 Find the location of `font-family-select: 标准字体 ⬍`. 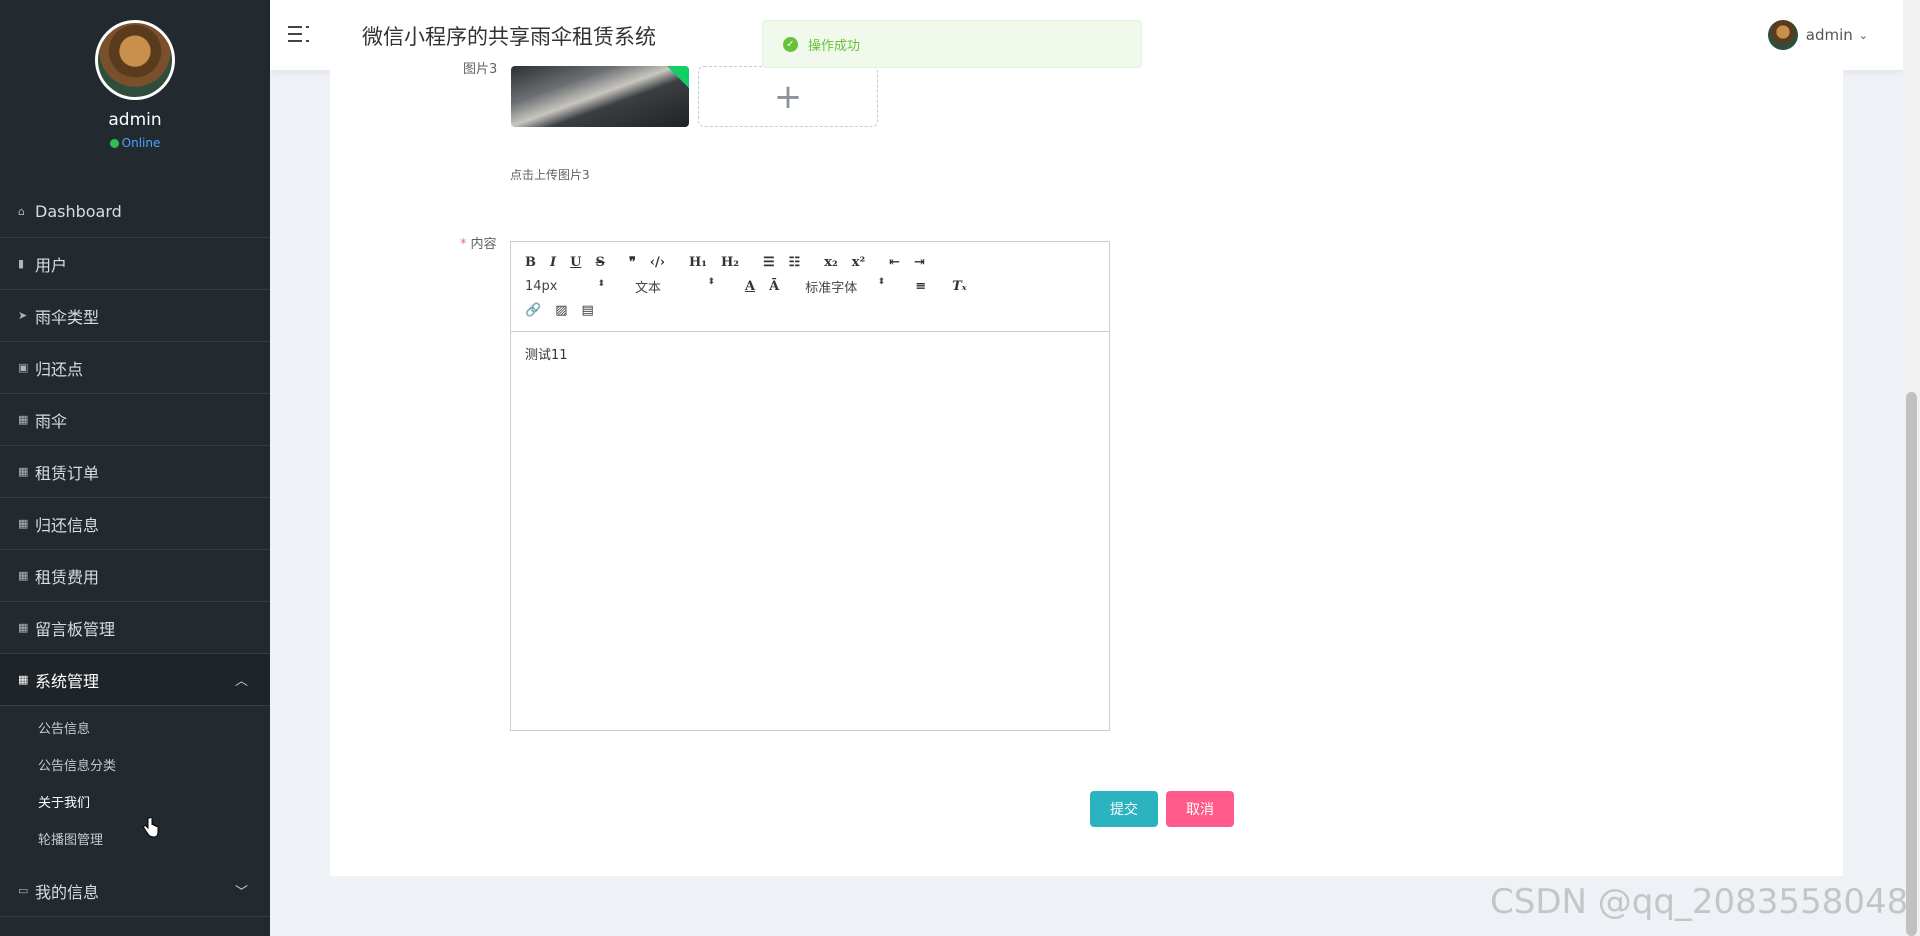

font-family-select: 标准字体 ⬍ is located at coordinates (845, 286).